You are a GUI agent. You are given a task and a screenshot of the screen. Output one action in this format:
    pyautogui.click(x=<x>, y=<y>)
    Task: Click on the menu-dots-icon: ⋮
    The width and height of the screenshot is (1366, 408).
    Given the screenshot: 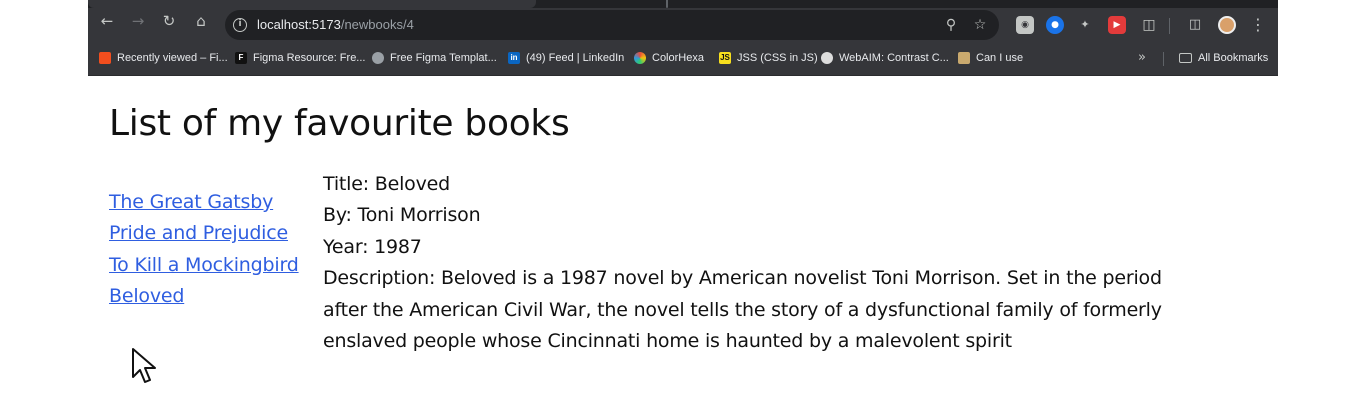 What is the action you would take?
    pyautogui.click(x=1258, y=25)
    